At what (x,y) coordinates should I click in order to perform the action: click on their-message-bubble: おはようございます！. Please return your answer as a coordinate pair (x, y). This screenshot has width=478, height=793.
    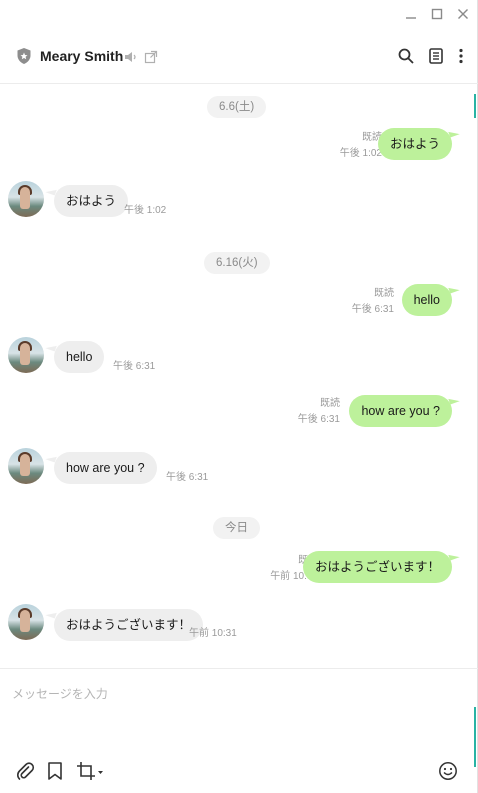
    Looking at the image, I should click on (129, 625).